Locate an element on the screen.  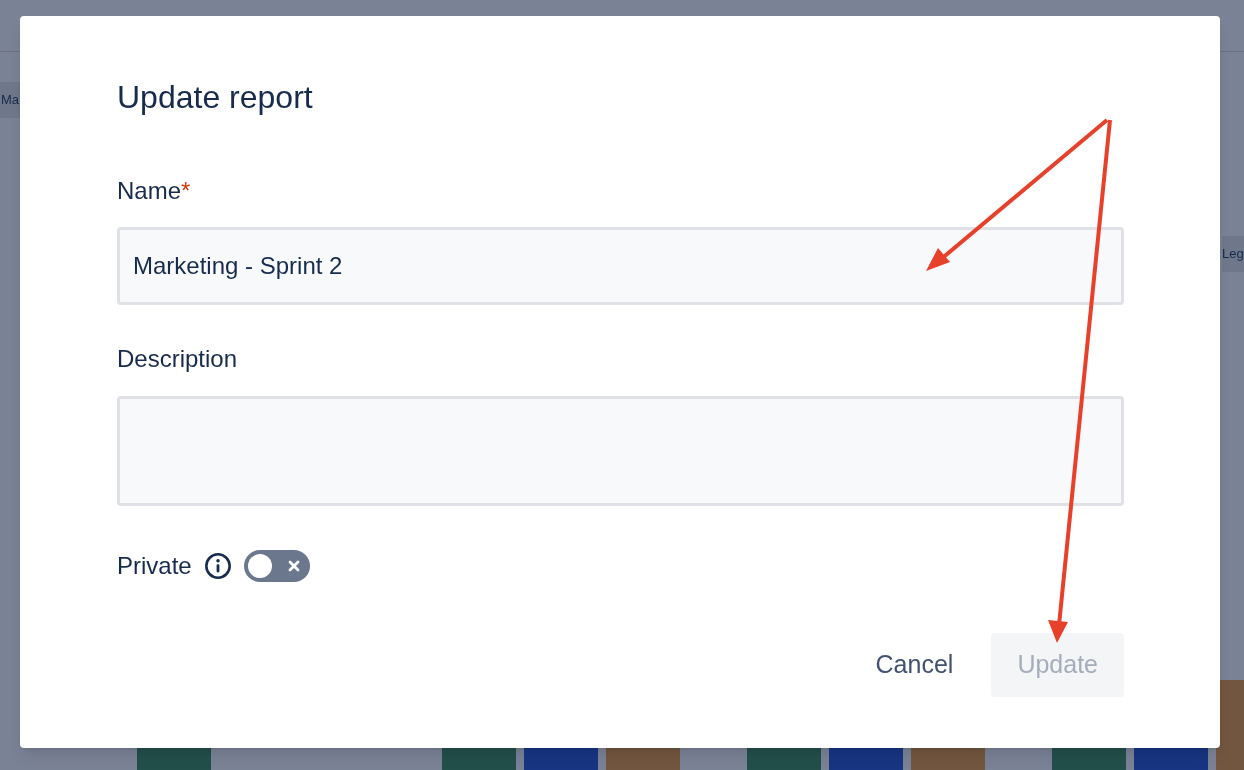
name-field: Marketing - Sprint 2 is located at coordinates (620, 266).